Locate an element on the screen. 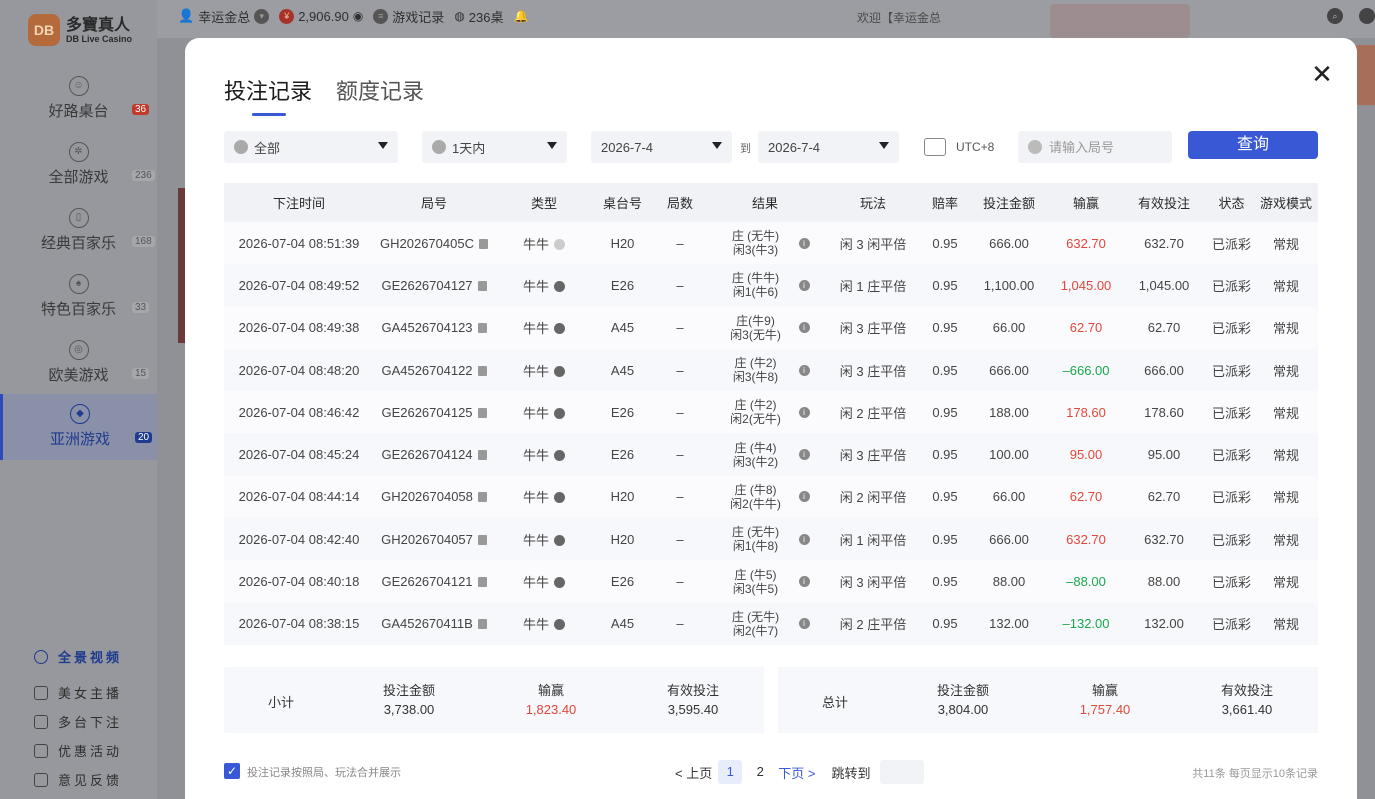 The image size is (1375, 799). tables-link: ◍ 236桌 is located at coordinates (478, 16).